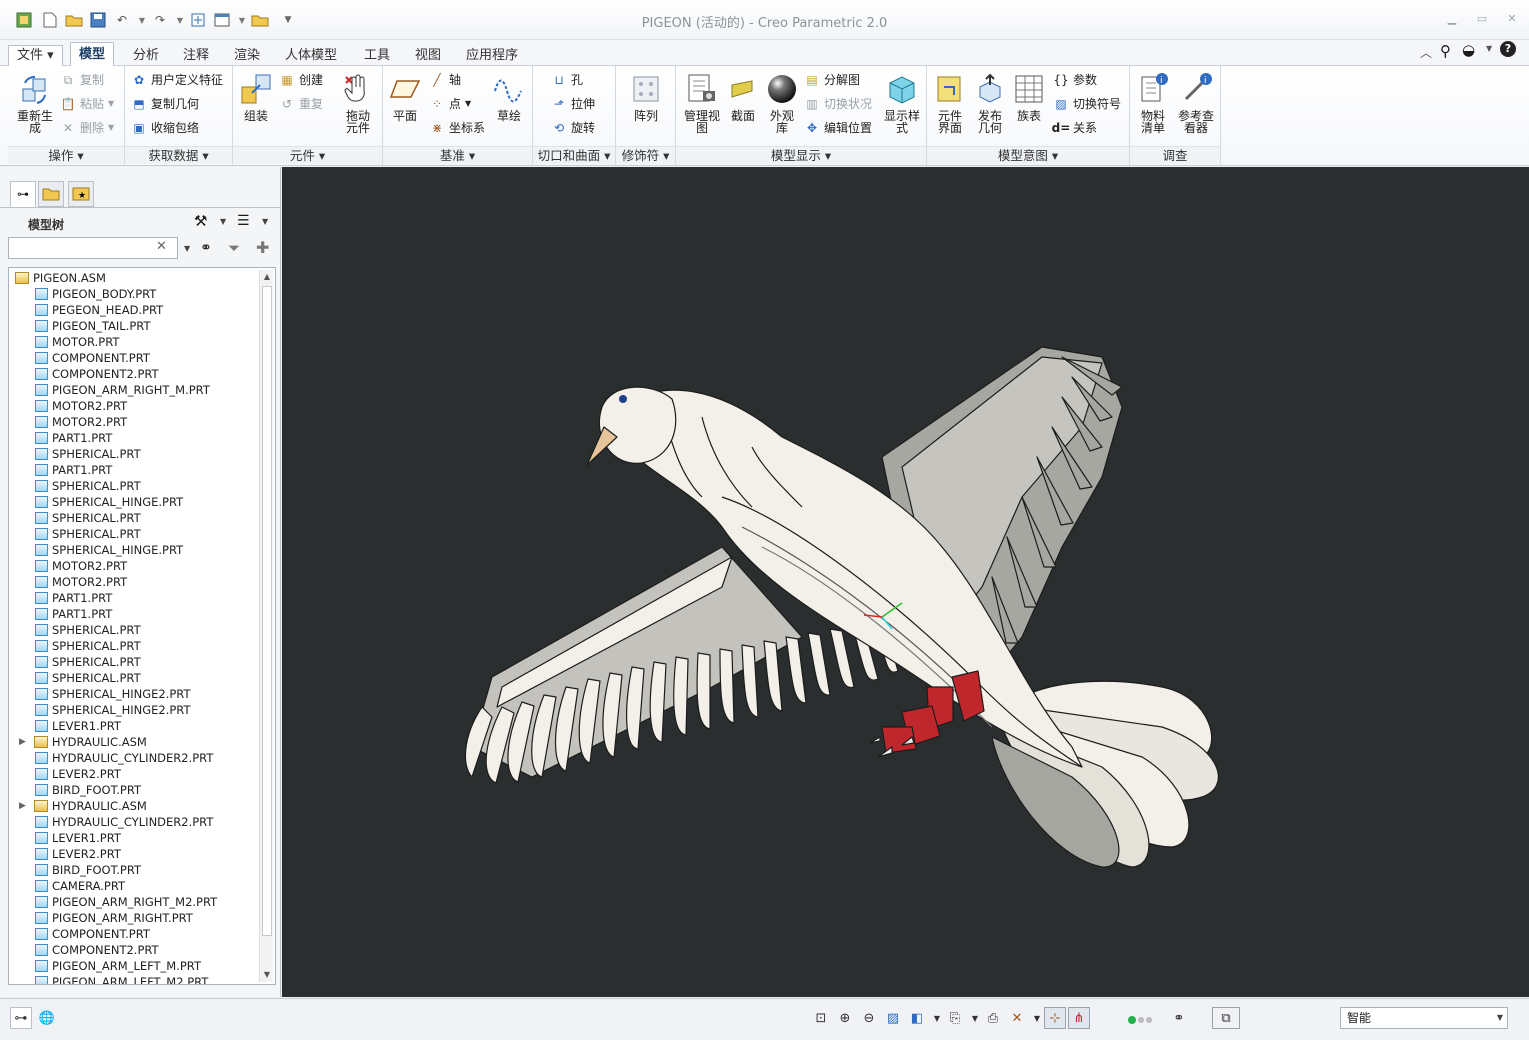 This screenshot has width=1529, height=1040. I want to click on favorites-tab: ★, so click(81, 194).